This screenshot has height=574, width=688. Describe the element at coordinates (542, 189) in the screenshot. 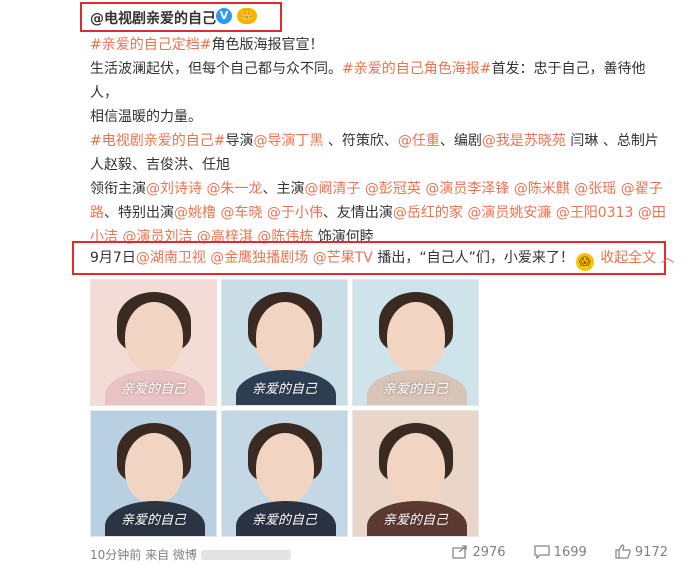

I see `mention-link: @陈米麒` at that location.